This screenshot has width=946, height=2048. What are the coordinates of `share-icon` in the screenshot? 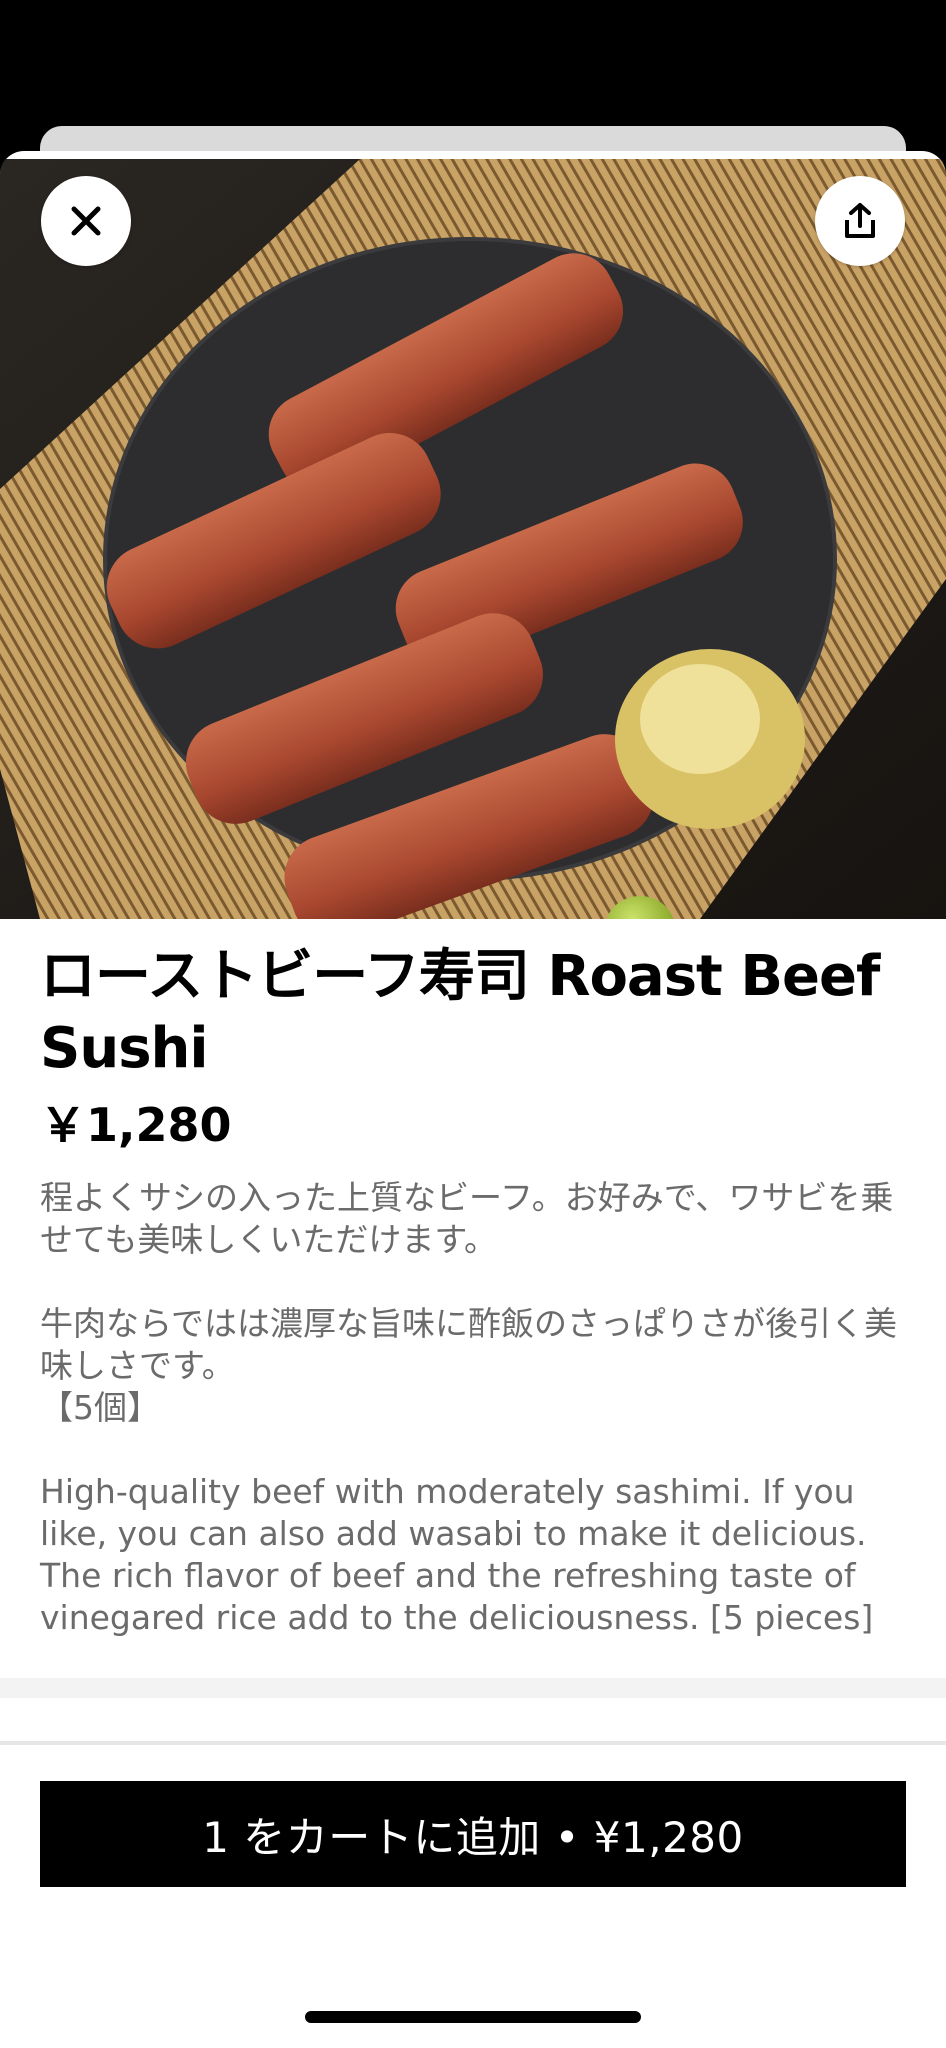 It's located at (860, 220).